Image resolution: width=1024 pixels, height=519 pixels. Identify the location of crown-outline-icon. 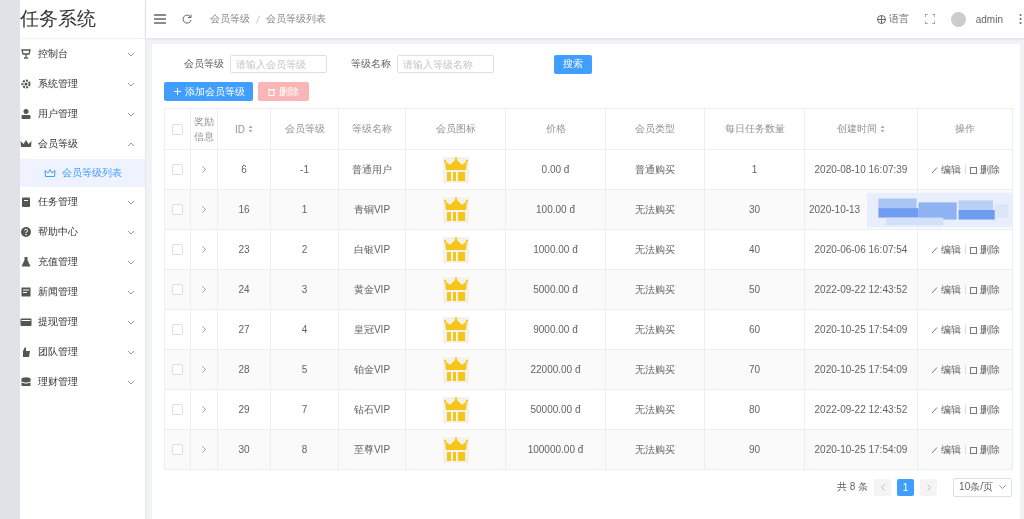
(50, 173).